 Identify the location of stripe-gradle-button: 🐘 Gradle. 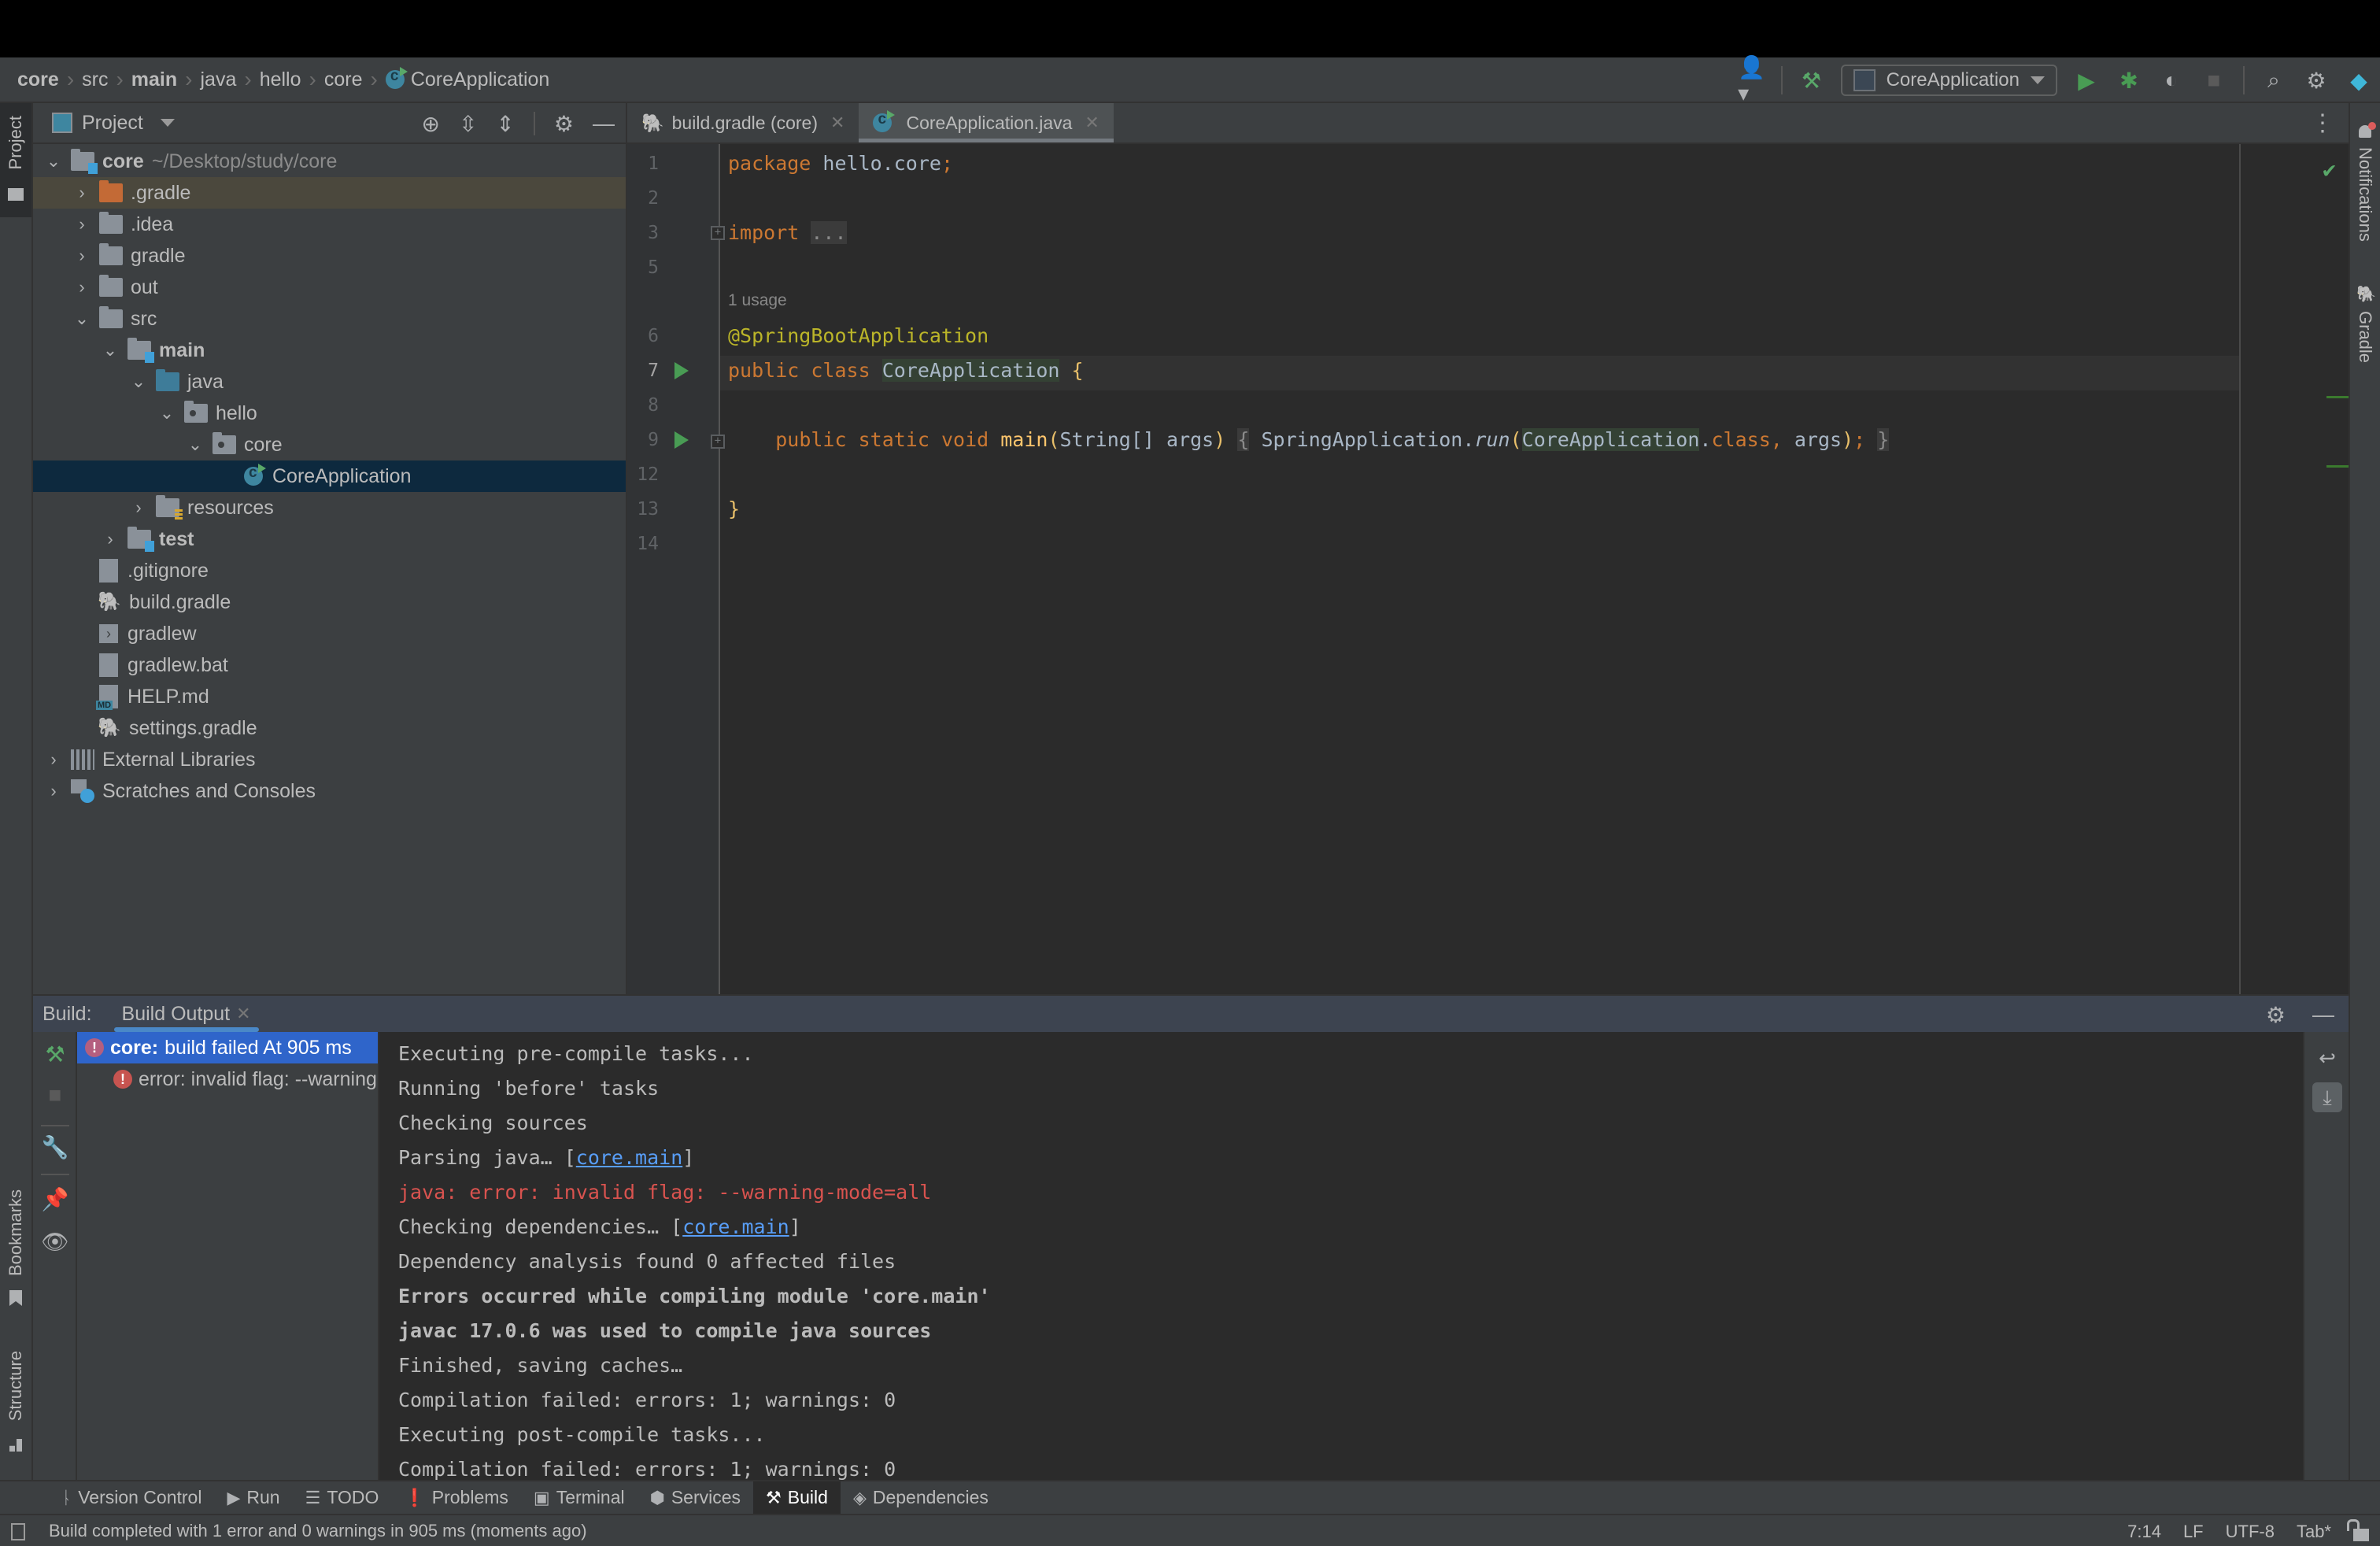
(2365, 327).